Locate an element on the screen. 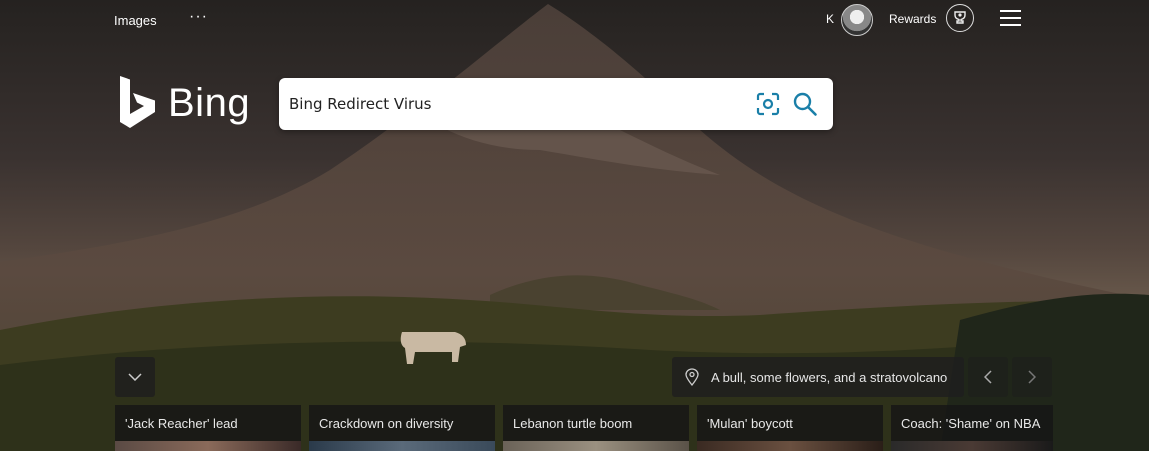 The height and width of the screenshot is (451, 1149). chevron-down-icon is located at coordinates (135, 377).